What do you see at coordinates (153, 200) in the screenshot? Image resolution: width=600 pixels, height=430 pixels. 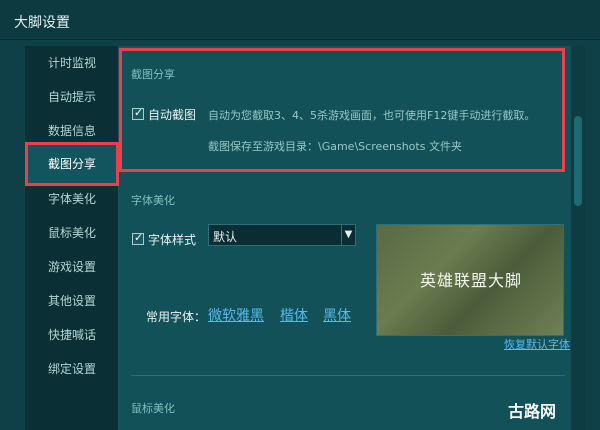 I see `font-section-title: 字体美化` at bounding box center [153, 200].